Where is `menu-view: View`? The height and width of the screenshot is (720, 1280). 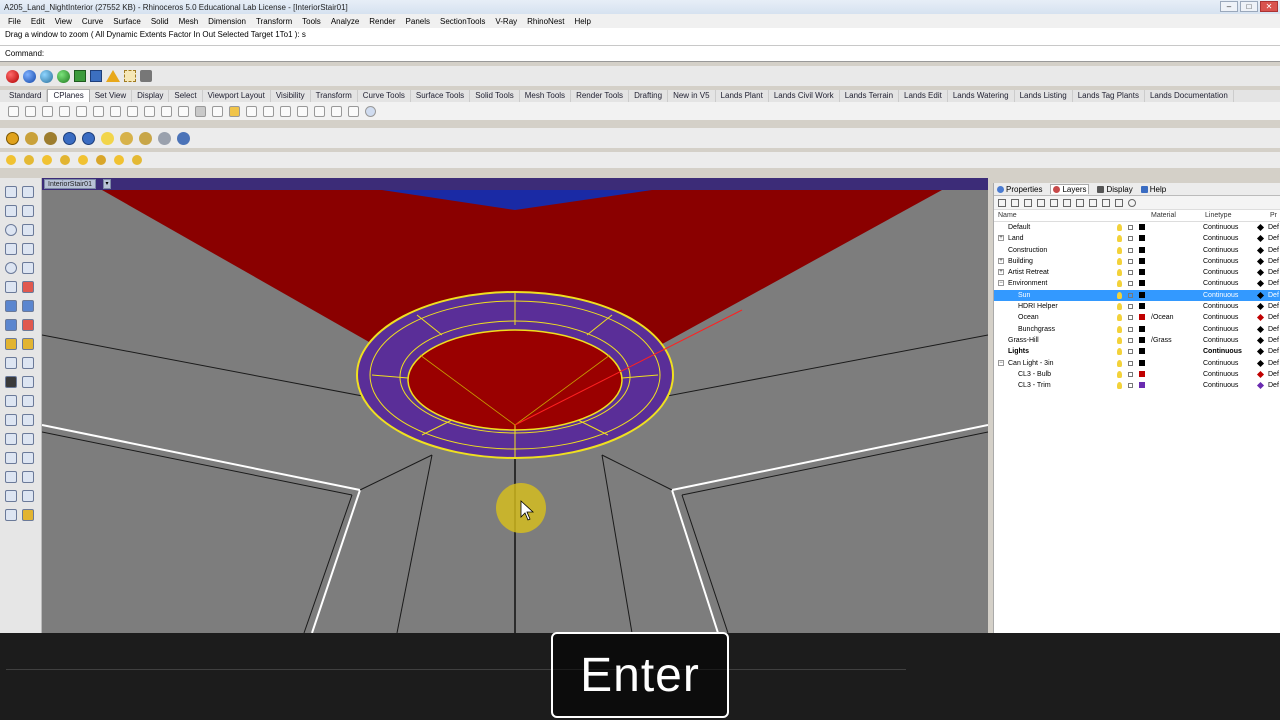 menu-view: View is located at coordinates (63, 21).